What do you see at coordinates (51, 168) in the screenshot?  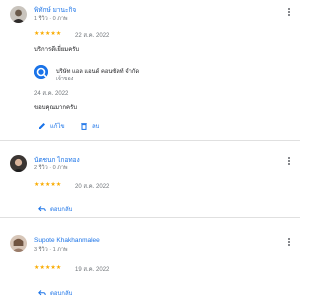 I see `reviewer-meta: 2 รีวิว · 0 ภาพ` at bounding box center [51, 168].